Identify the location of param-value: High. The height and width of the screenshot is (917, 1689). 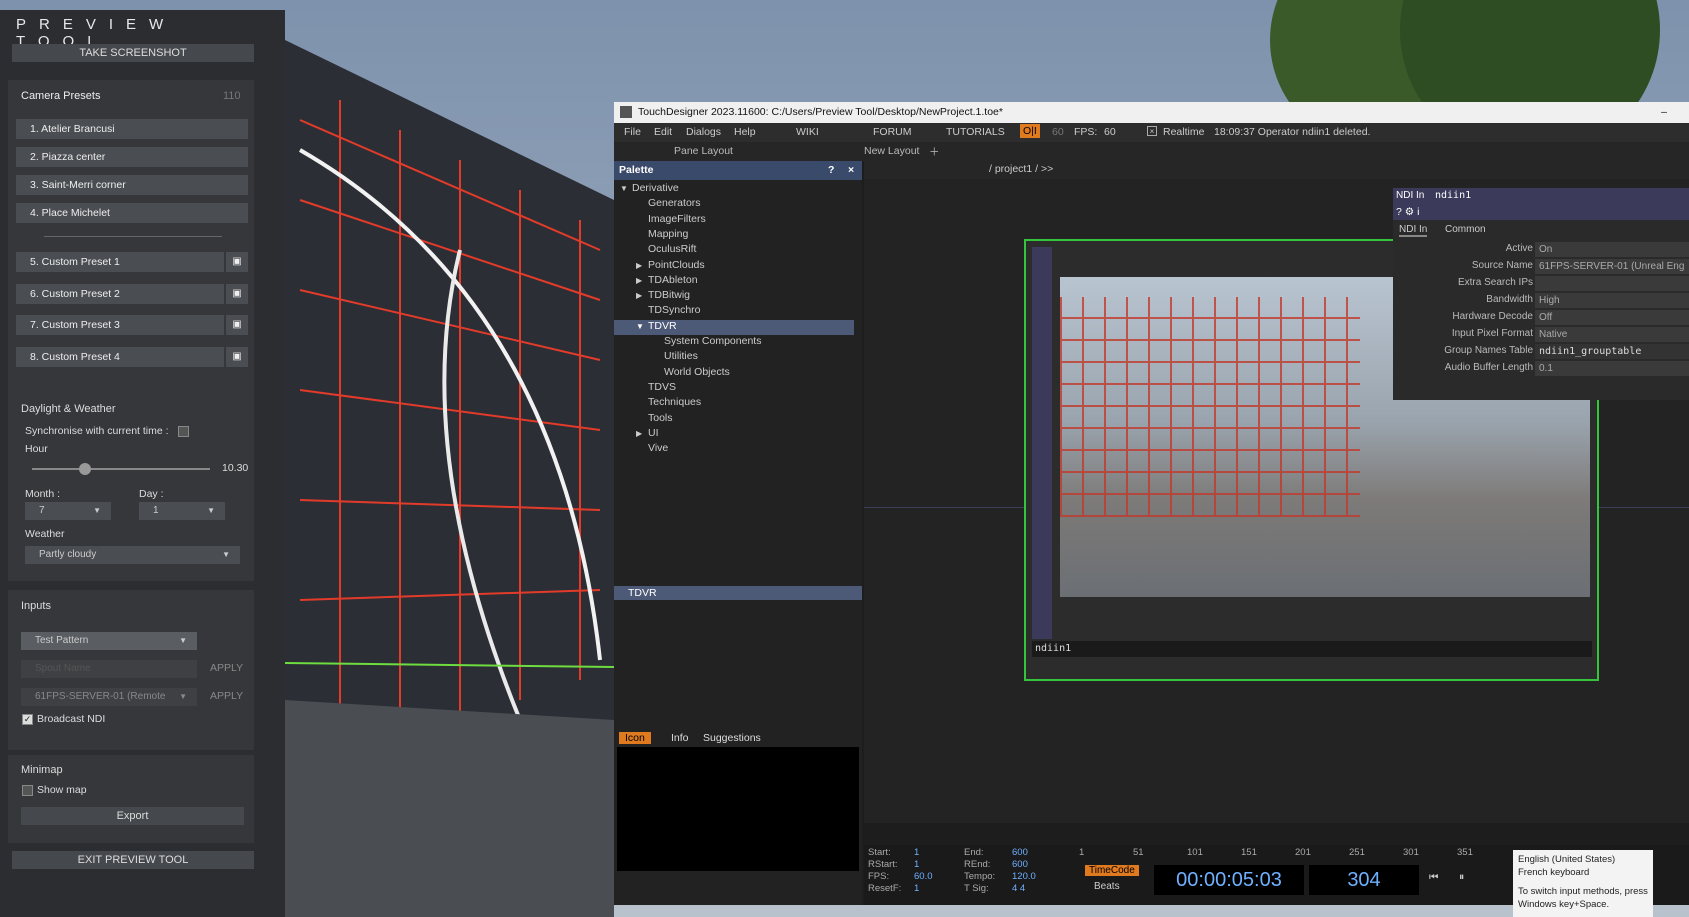
(1612, 300).